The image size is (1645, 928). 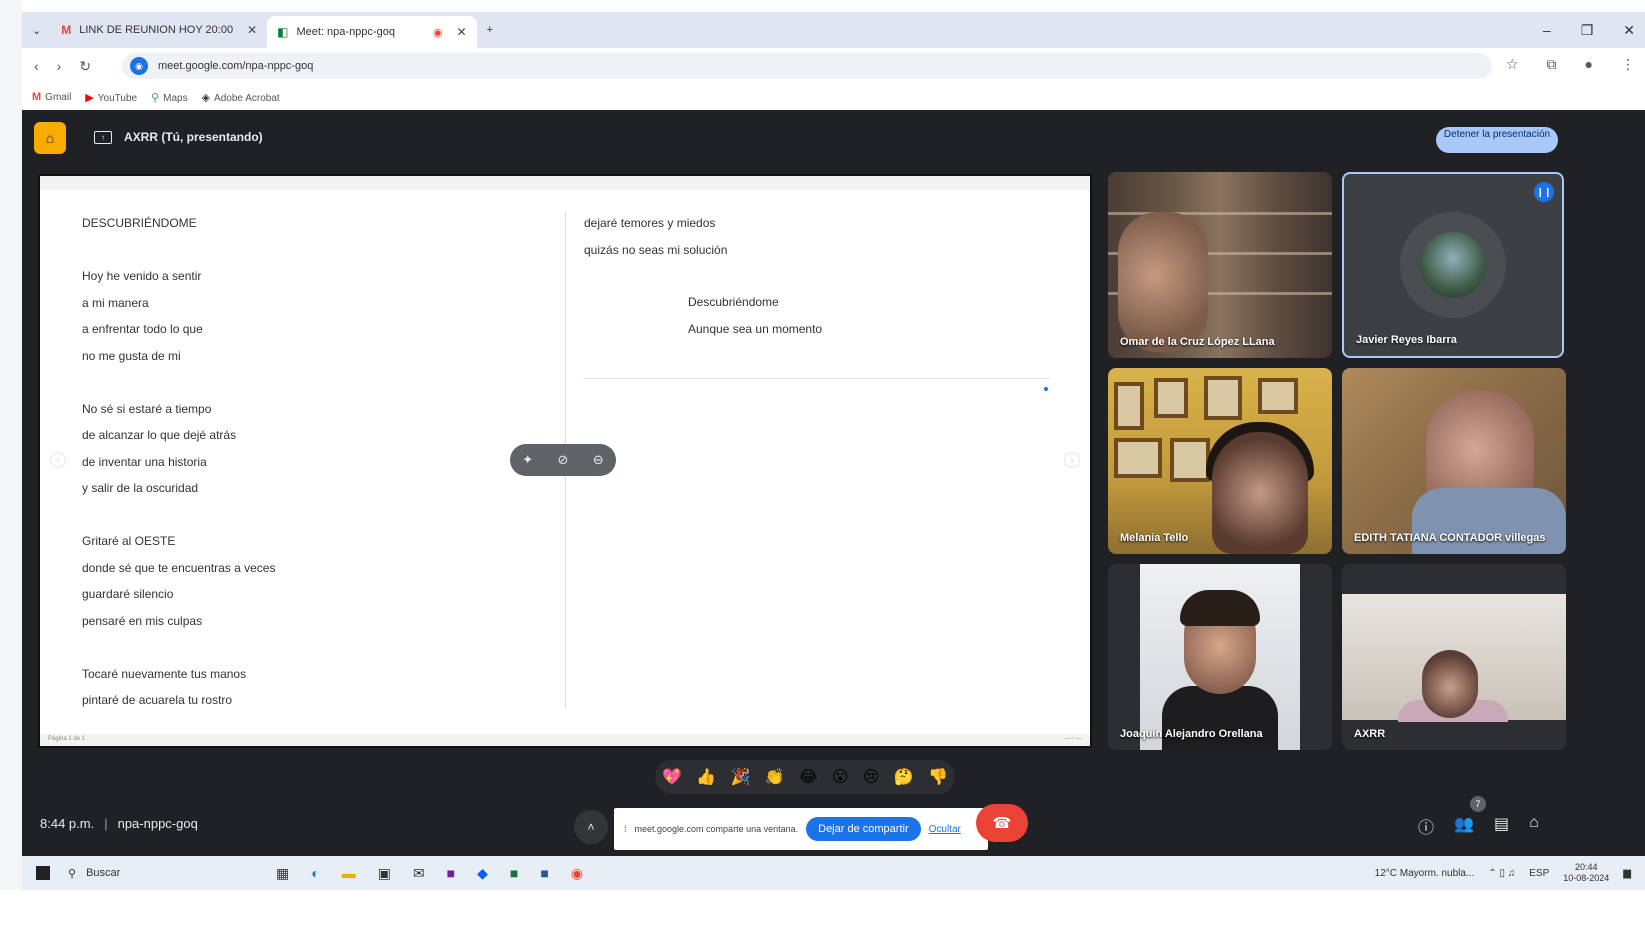 What do you see at coordinates (419, 873) in the screenshot?
I see `mail-icon: ✉` at bounding box center [419, 873].